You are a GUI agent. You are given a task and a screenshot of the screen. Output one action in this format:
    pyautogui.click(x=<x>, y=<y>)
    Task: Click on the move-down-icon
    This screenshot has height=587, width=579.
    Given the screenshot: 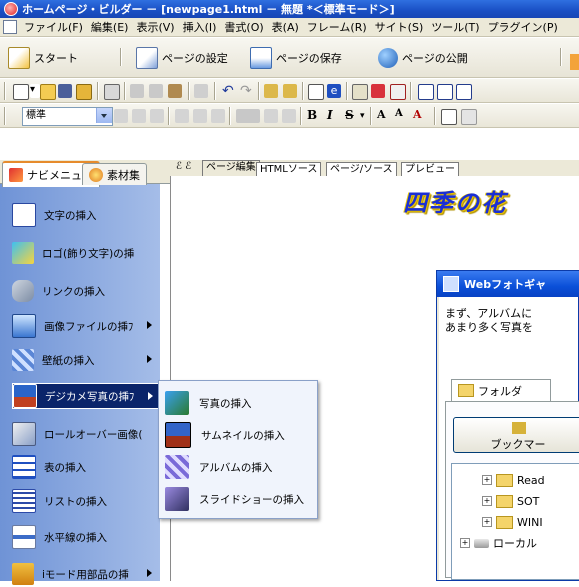 What is the action you would take?
    pyautogui.click(x=290, y=91)
    